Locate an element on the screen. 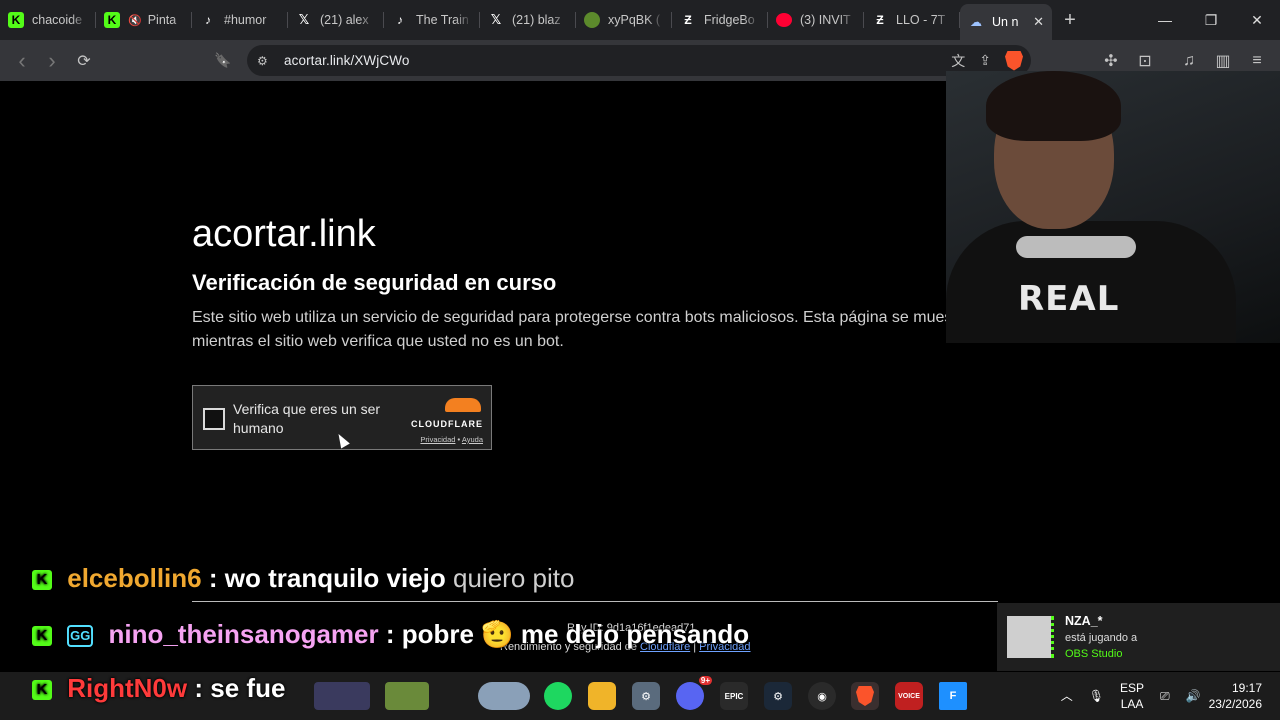  spotify-icon is located at coordinates (558, 696).